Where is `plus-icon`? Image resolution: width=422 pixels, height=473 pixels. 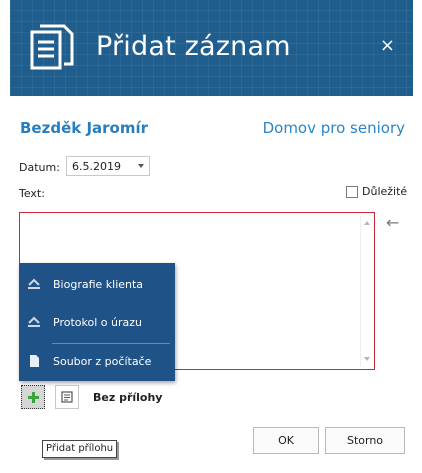
plus-icon is located at coordinates (33, 397).